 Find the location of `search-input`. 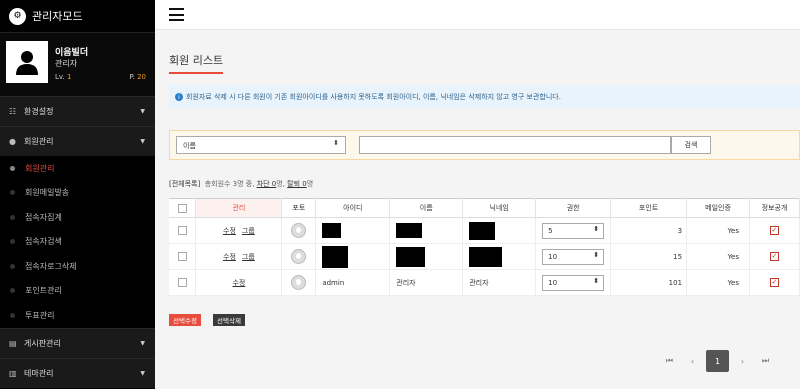

search-input is located at coordinates (515, 145).